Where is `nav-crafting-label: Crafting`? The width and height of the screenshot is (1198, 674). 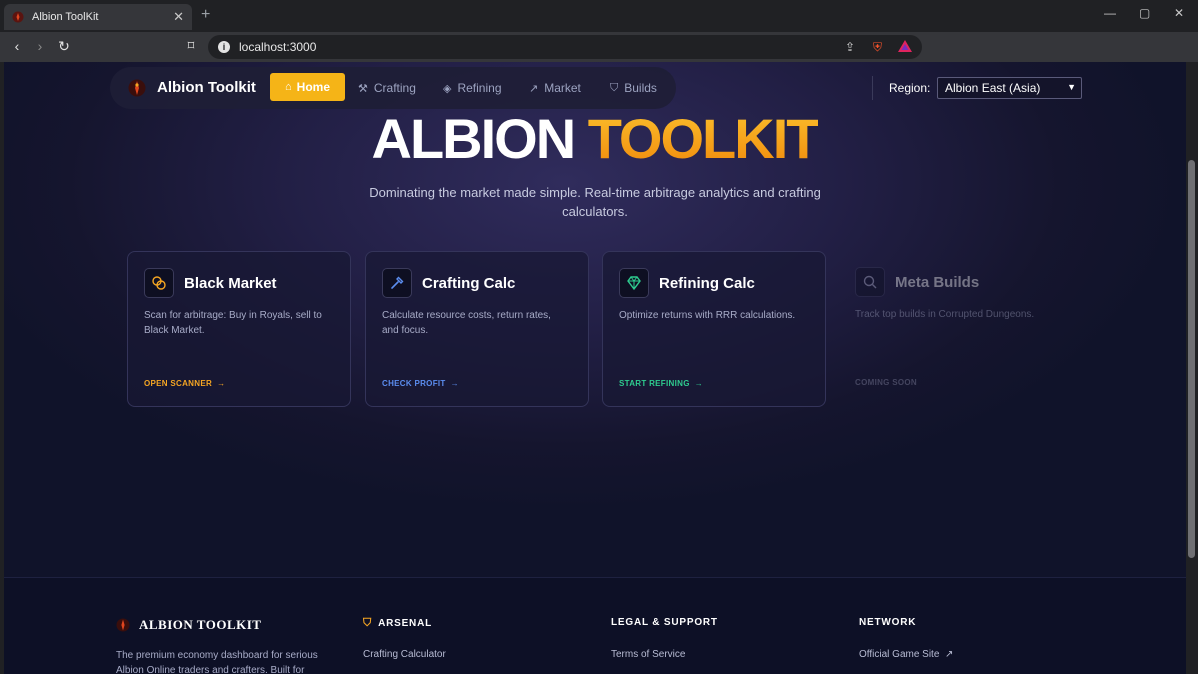
nav-crafting-label: Crafting is located at coordinates (394, 88).